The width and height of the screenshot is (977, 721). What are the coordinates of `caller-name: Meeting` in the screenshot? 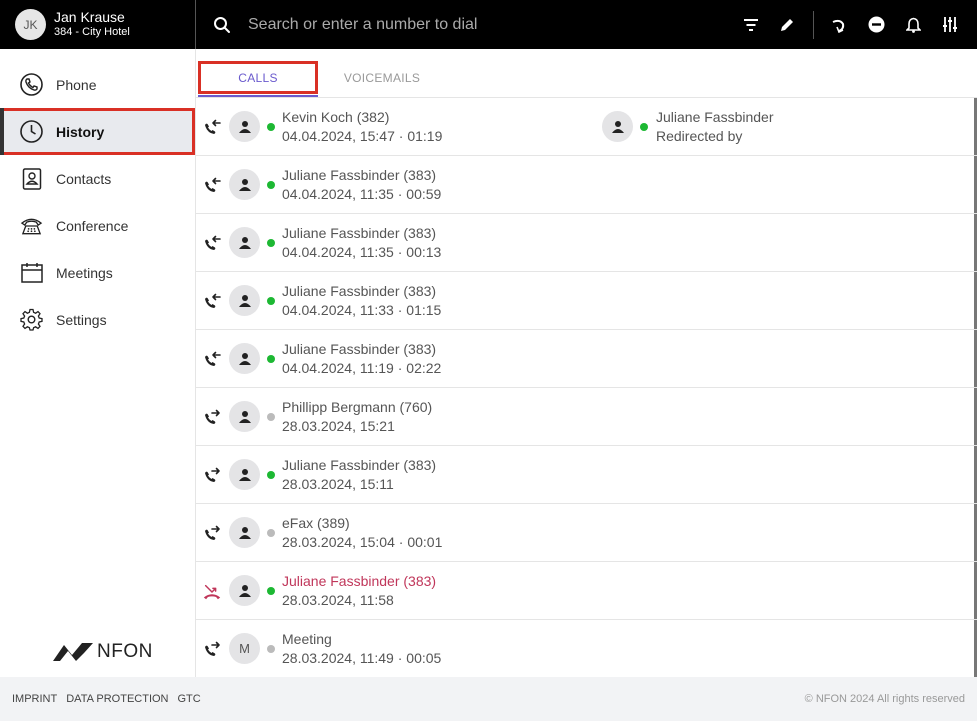 It's located at (307, 639).